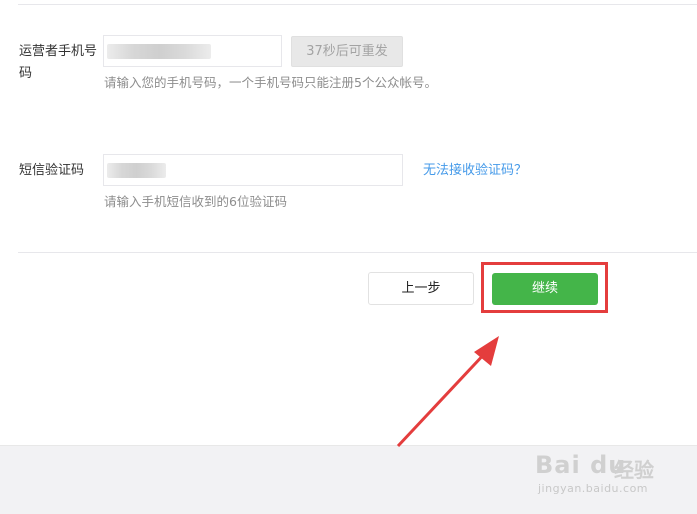  I want to click on phone-label: 运营者手机号码, so click(58, 62).